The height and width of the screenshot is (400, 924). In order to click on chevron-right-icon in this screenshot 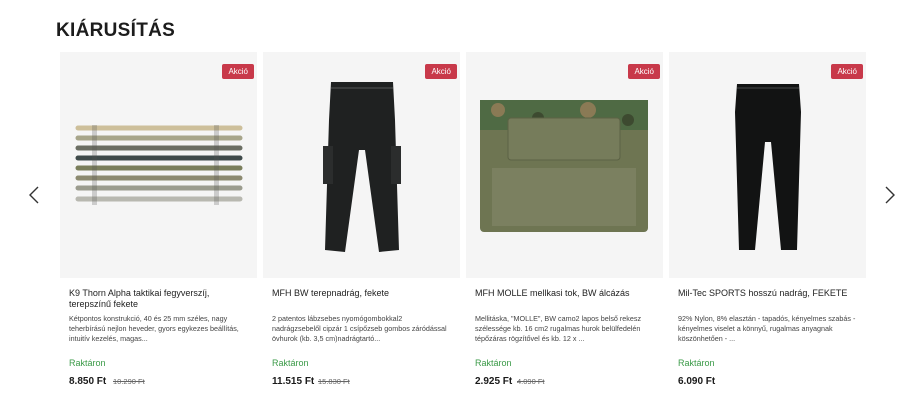, I will do `click(890, 195)`.